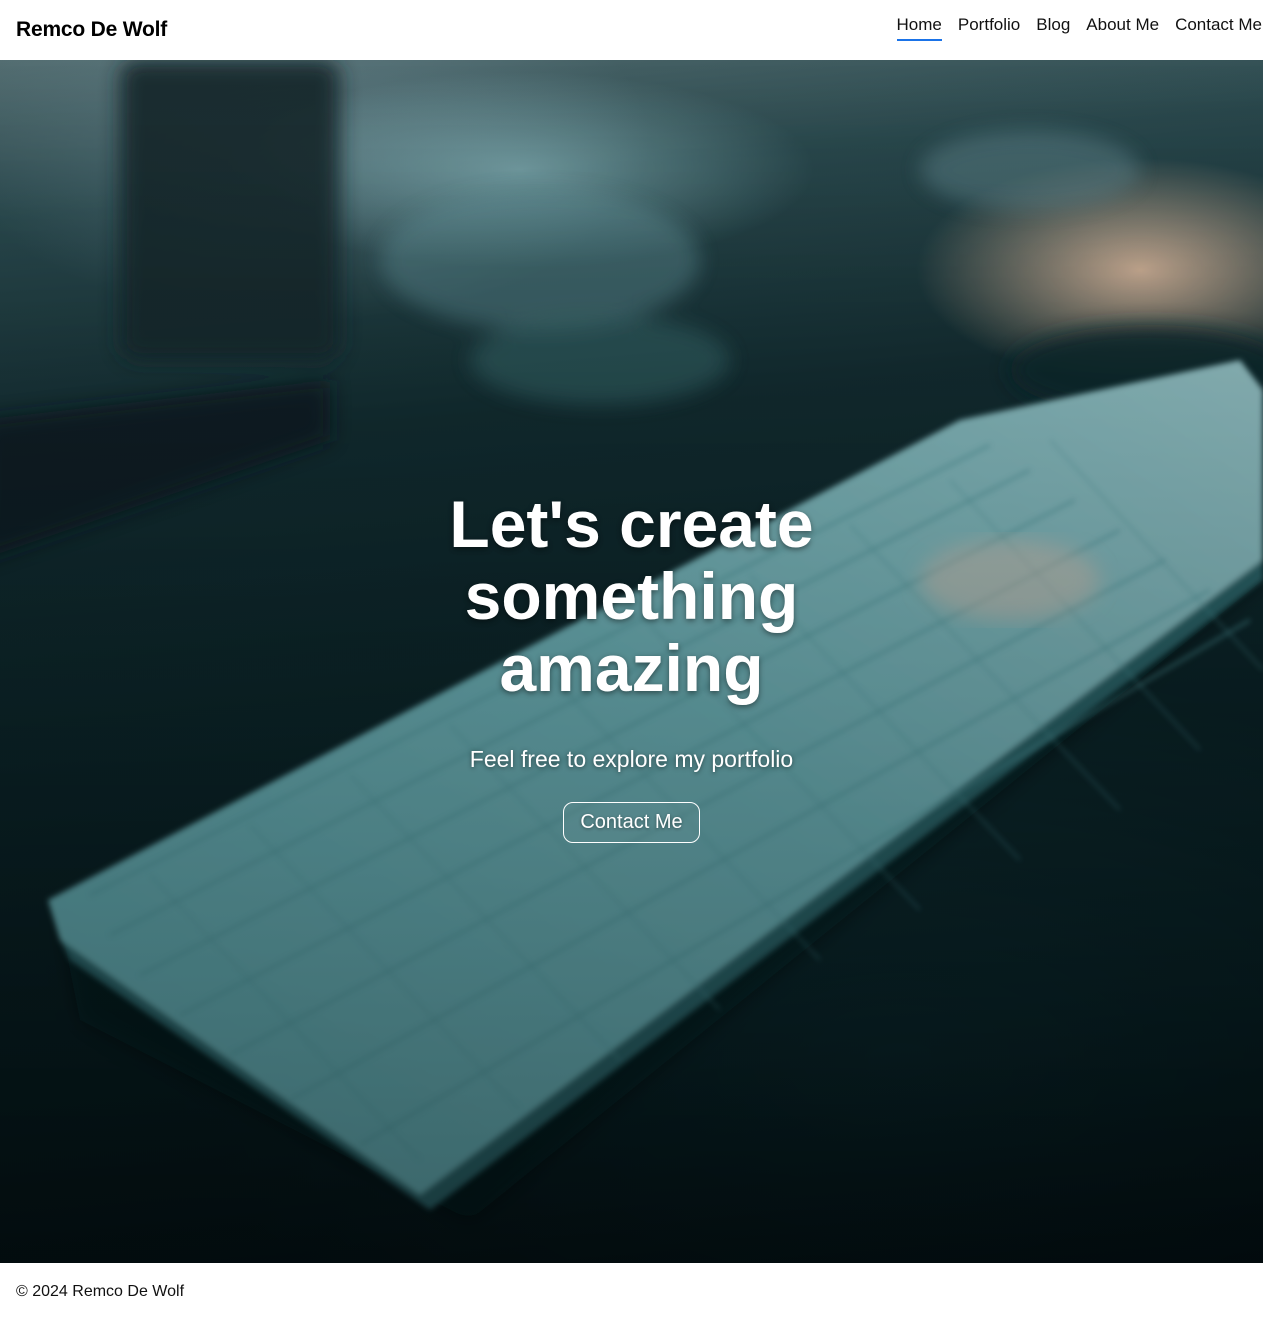 The width and height of the screenshot is (1263, 1320). Describe the element at coordinates (1053, 28) in the screenshot. I see `nav-item-blog: Blog` at that location.